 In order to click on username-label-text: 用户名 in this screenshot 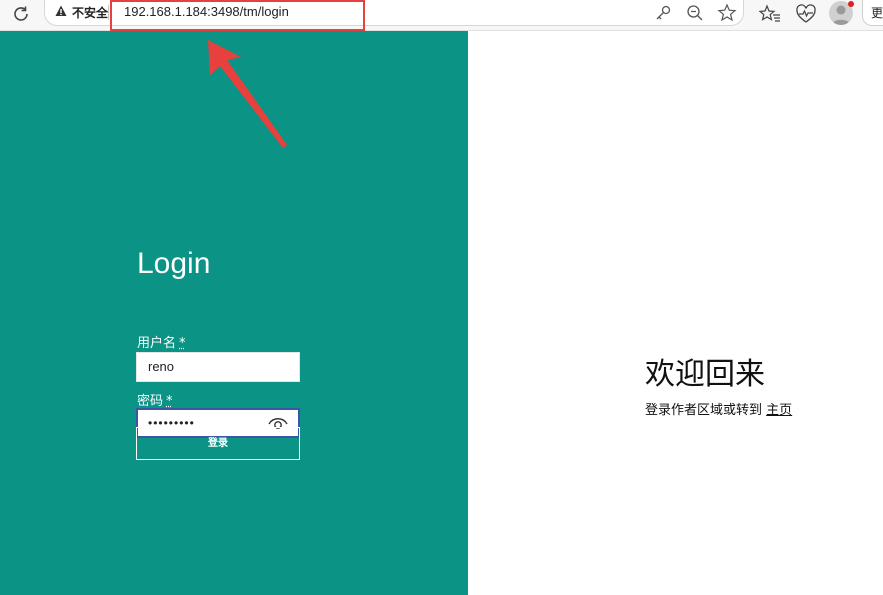, I will do `click(156, 343)`.